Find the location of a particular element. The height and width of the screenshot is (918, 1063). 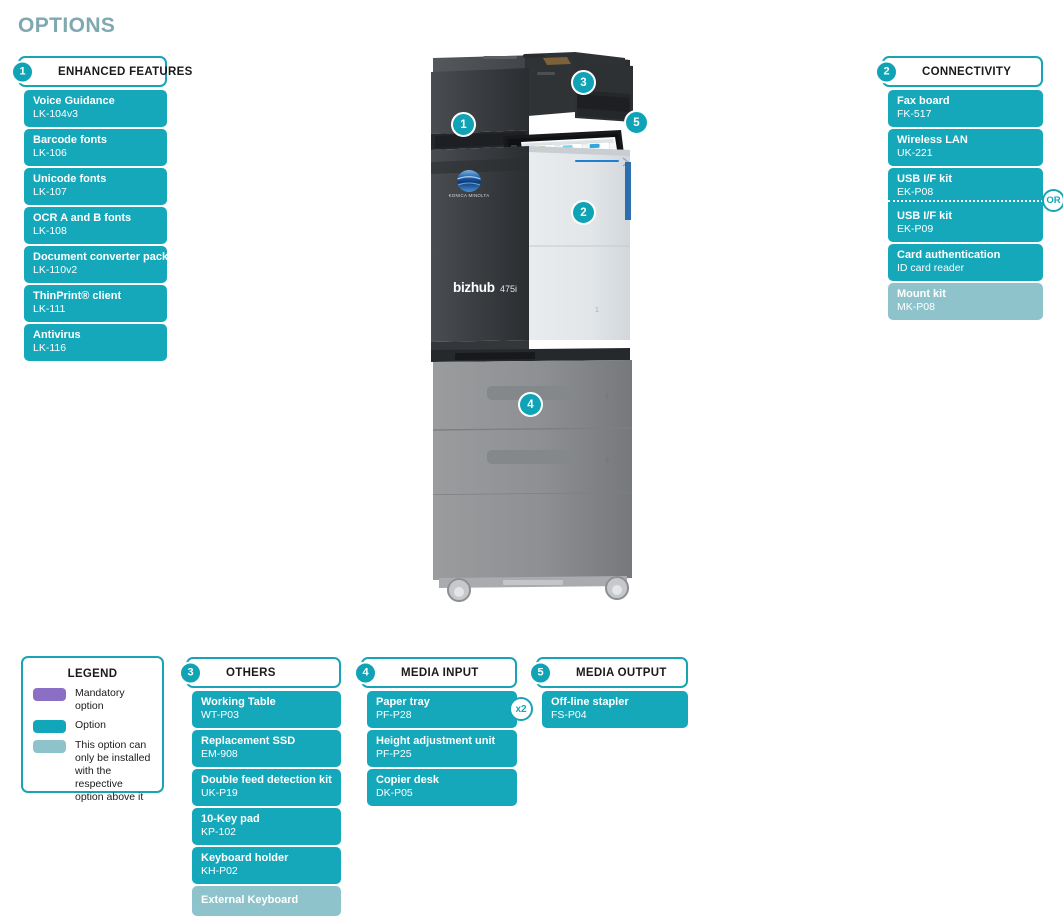

option-name: Mount kit is located at coordinates (921, 294).